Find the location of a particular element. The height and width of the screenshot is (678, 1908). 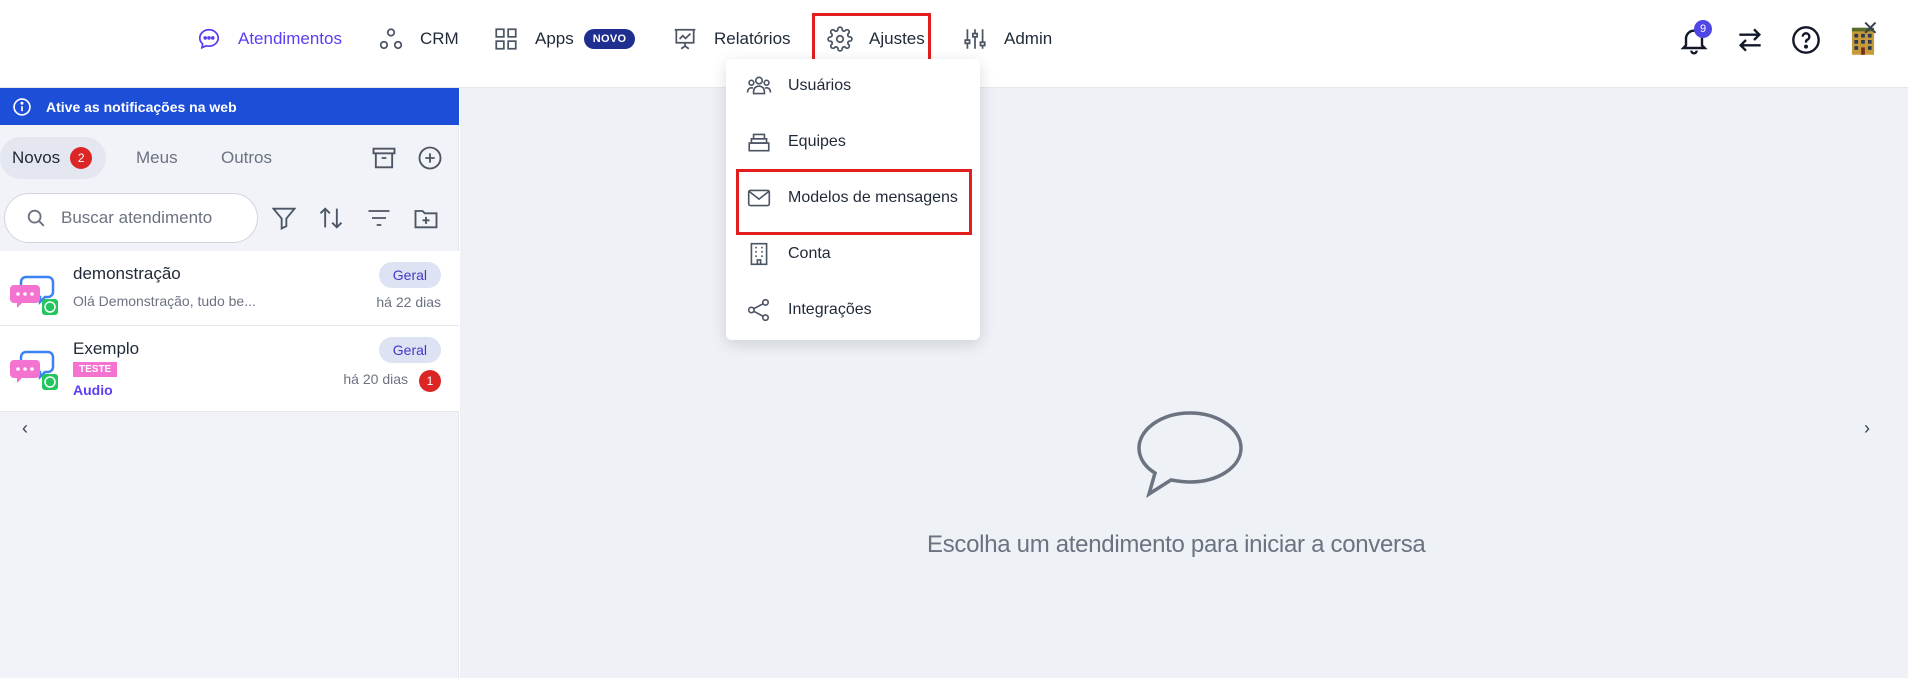

search-box is located at coordinates (131, 218).